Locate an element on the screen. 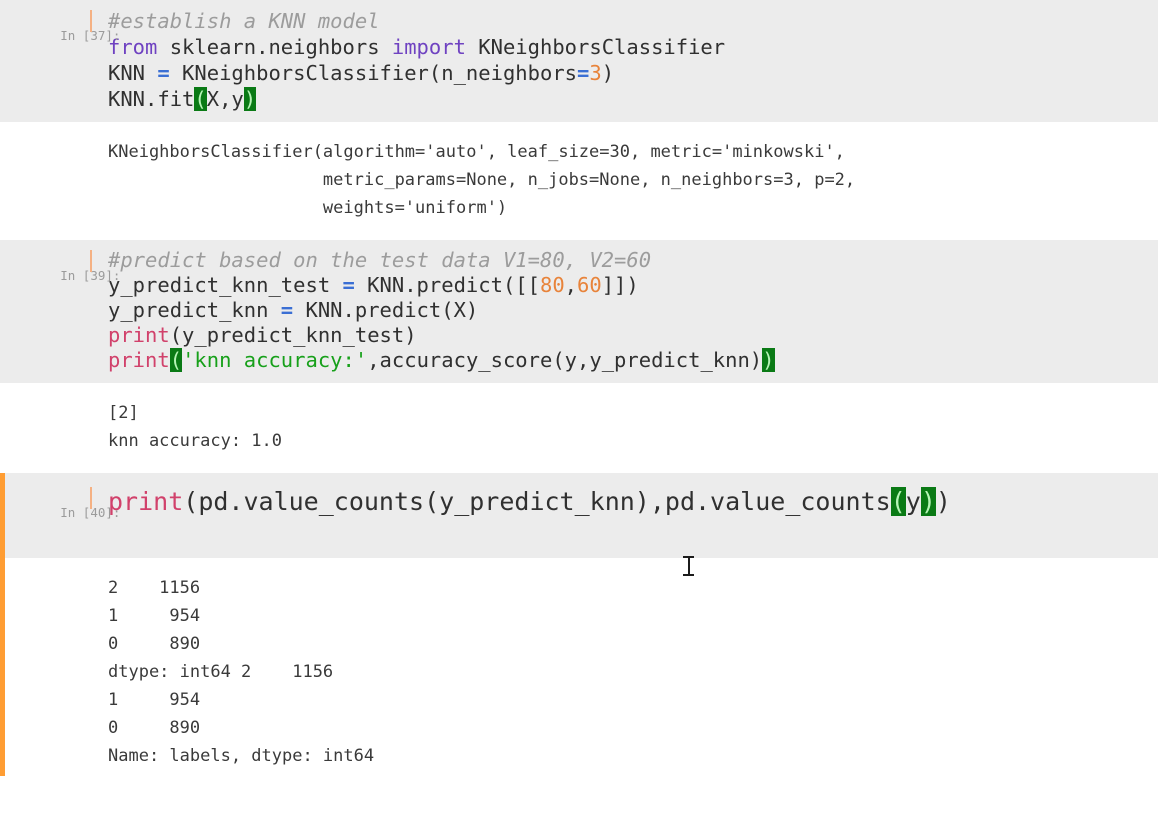  code-line: y_predict_knn = KNN.predict(X) is located at coordinates (633, 310).